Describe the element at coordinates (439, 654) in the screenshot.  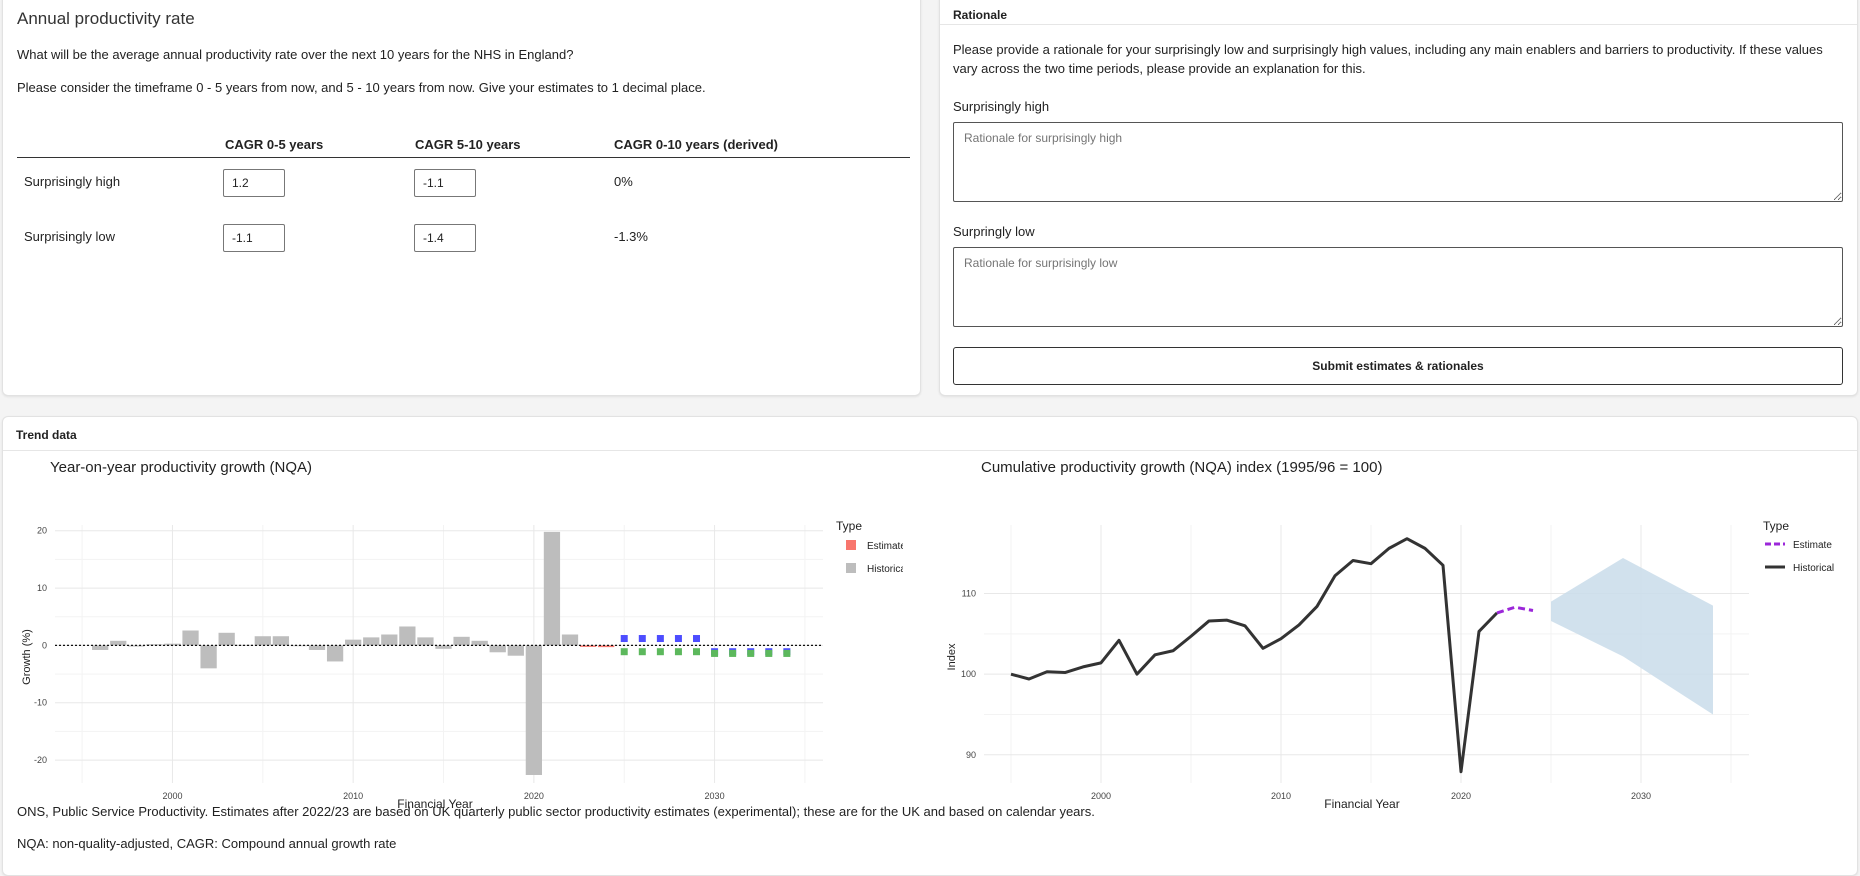
I see `gridlines` at that location.